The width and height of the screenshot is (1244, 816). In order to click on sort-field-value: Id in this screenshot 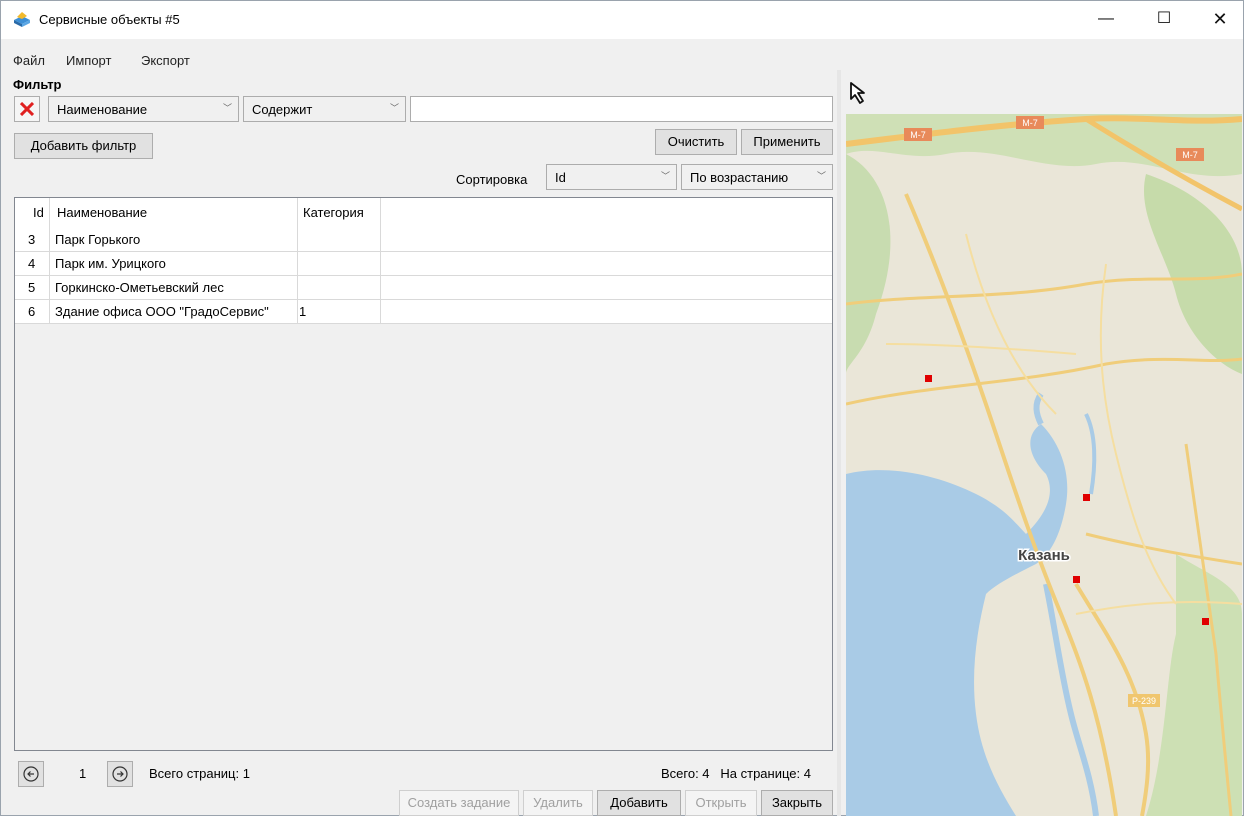, I will do `click(560, 177)`.